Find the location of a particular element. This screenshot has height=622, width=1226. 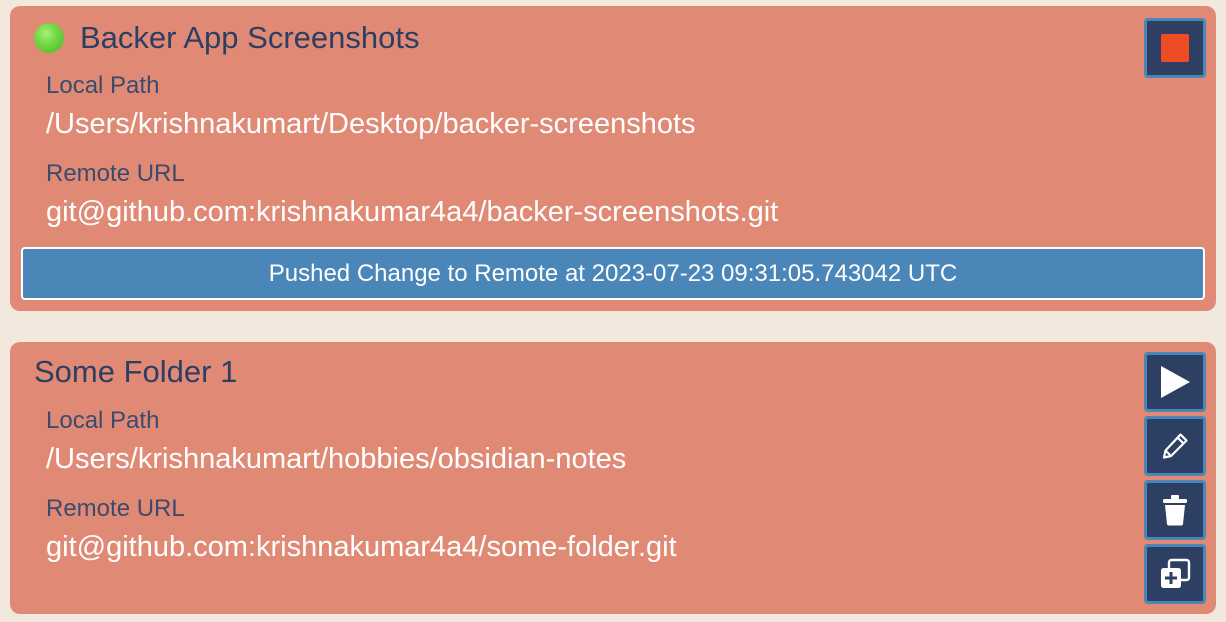

trash-icon is located at coordinates (1175, 510).